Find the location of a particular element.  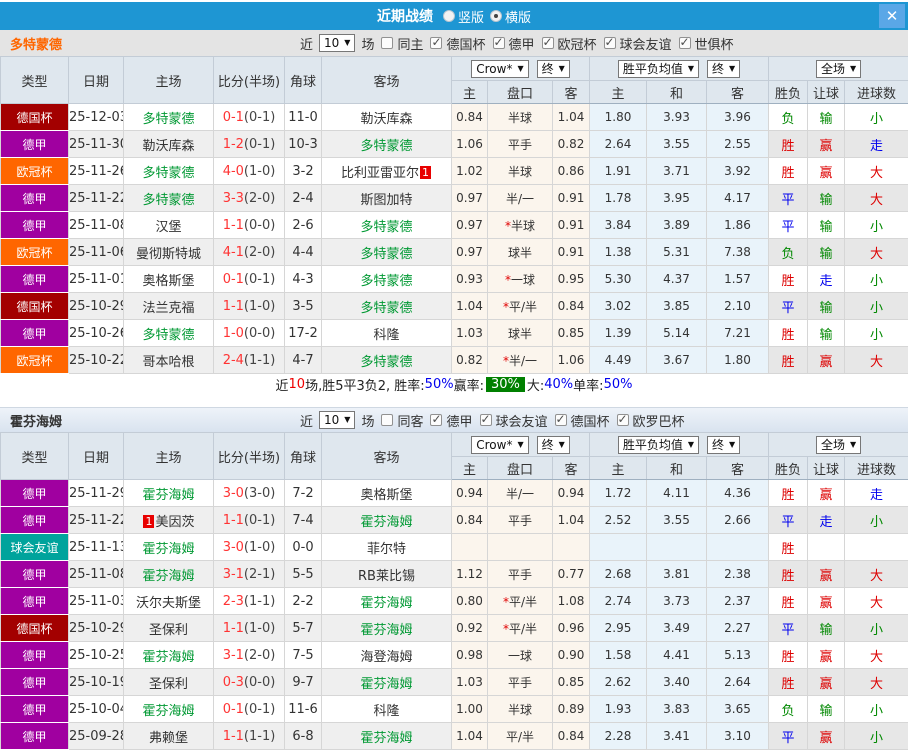

result-wdl: 平 is located at coordinates (788, 306).